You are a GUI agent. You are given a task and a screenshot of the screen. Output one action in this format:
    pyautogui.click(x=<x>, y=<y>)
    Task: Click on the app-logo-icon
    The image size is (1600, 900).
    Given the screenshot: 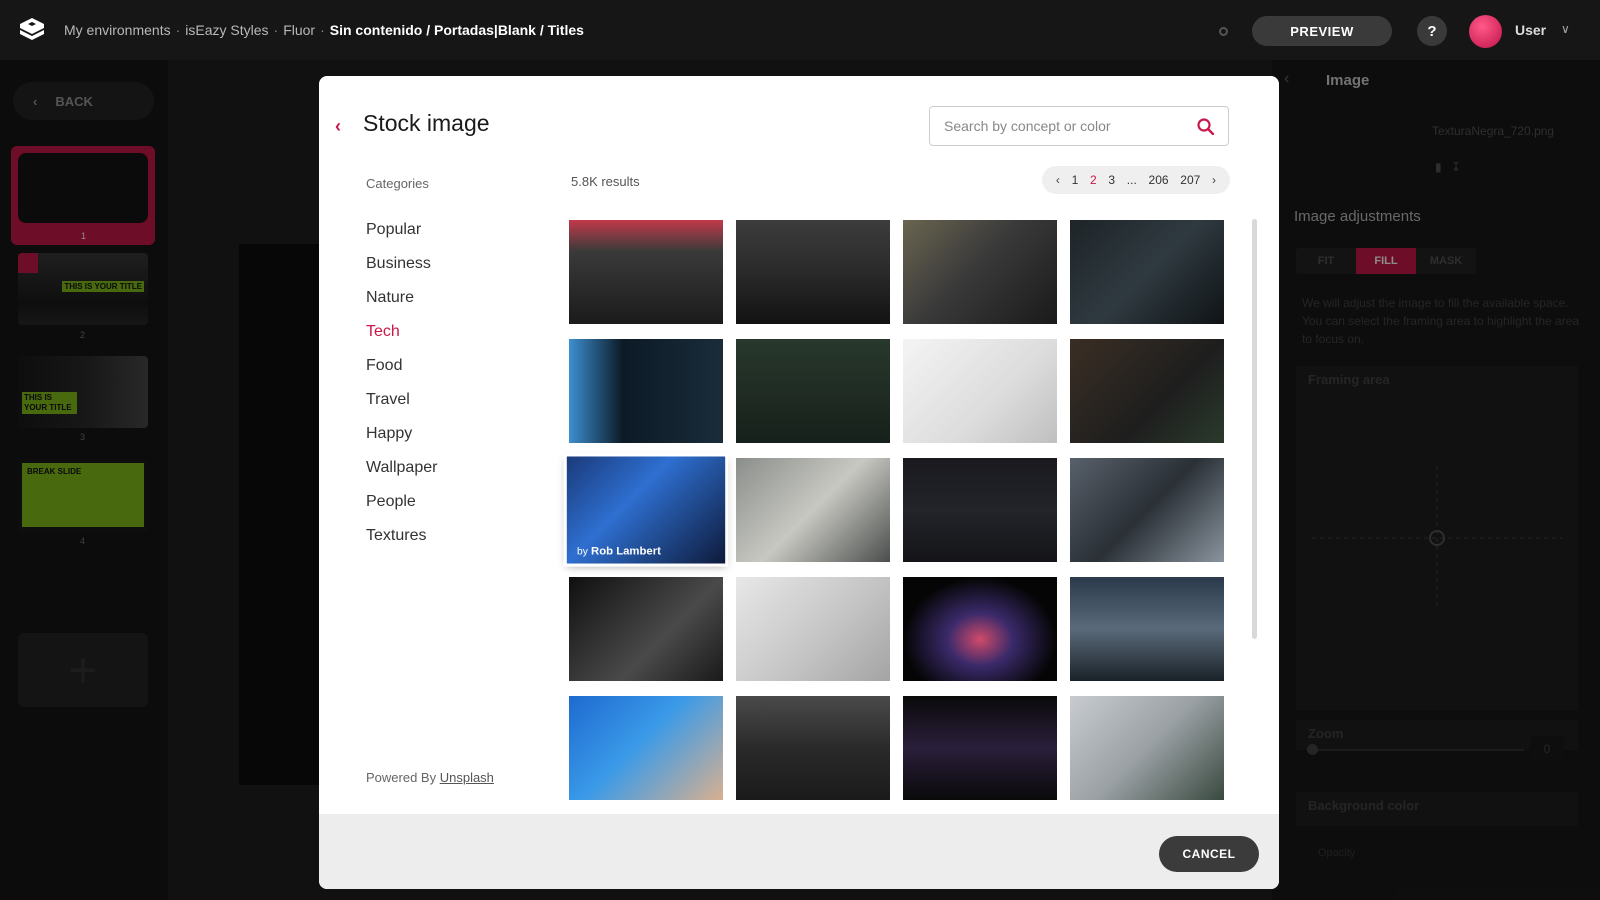 What is the action you would take?
    pyautogui.click(x=32, y=29)
    